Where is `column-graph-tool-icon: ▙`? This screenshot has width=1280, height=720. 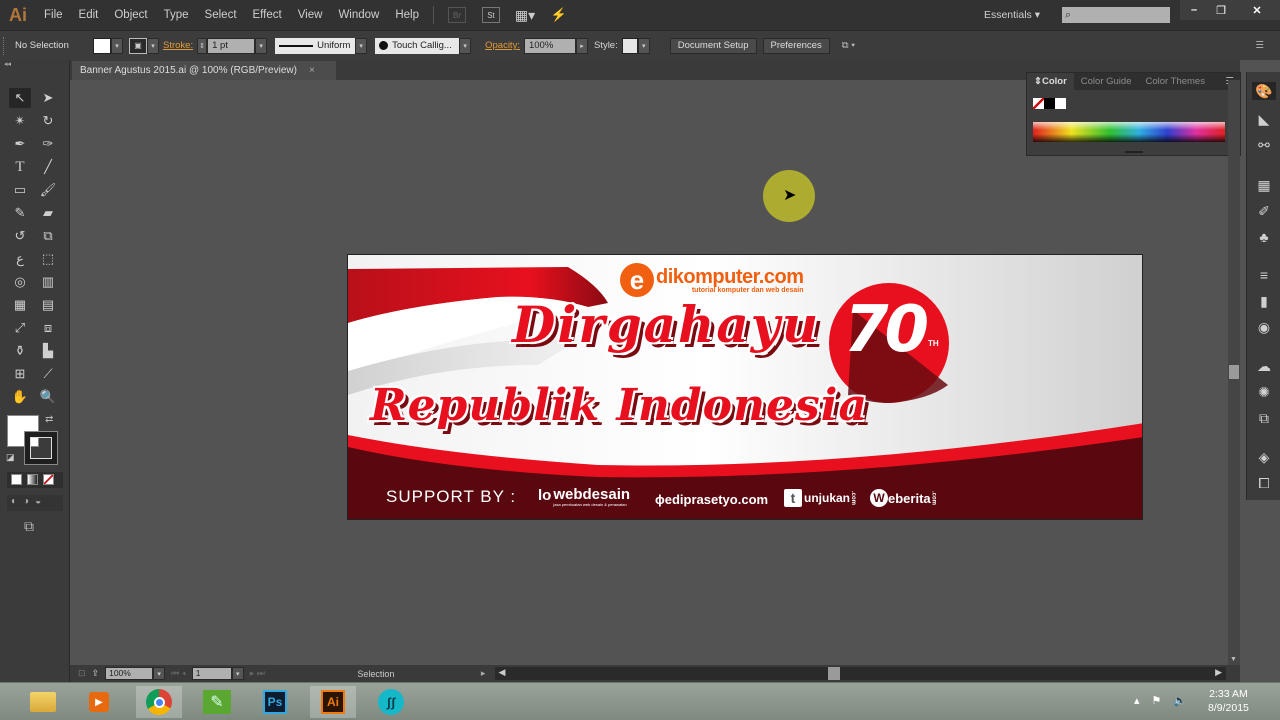 column-graph-tool-icon: ▙ is located at coordinates (48, 351).